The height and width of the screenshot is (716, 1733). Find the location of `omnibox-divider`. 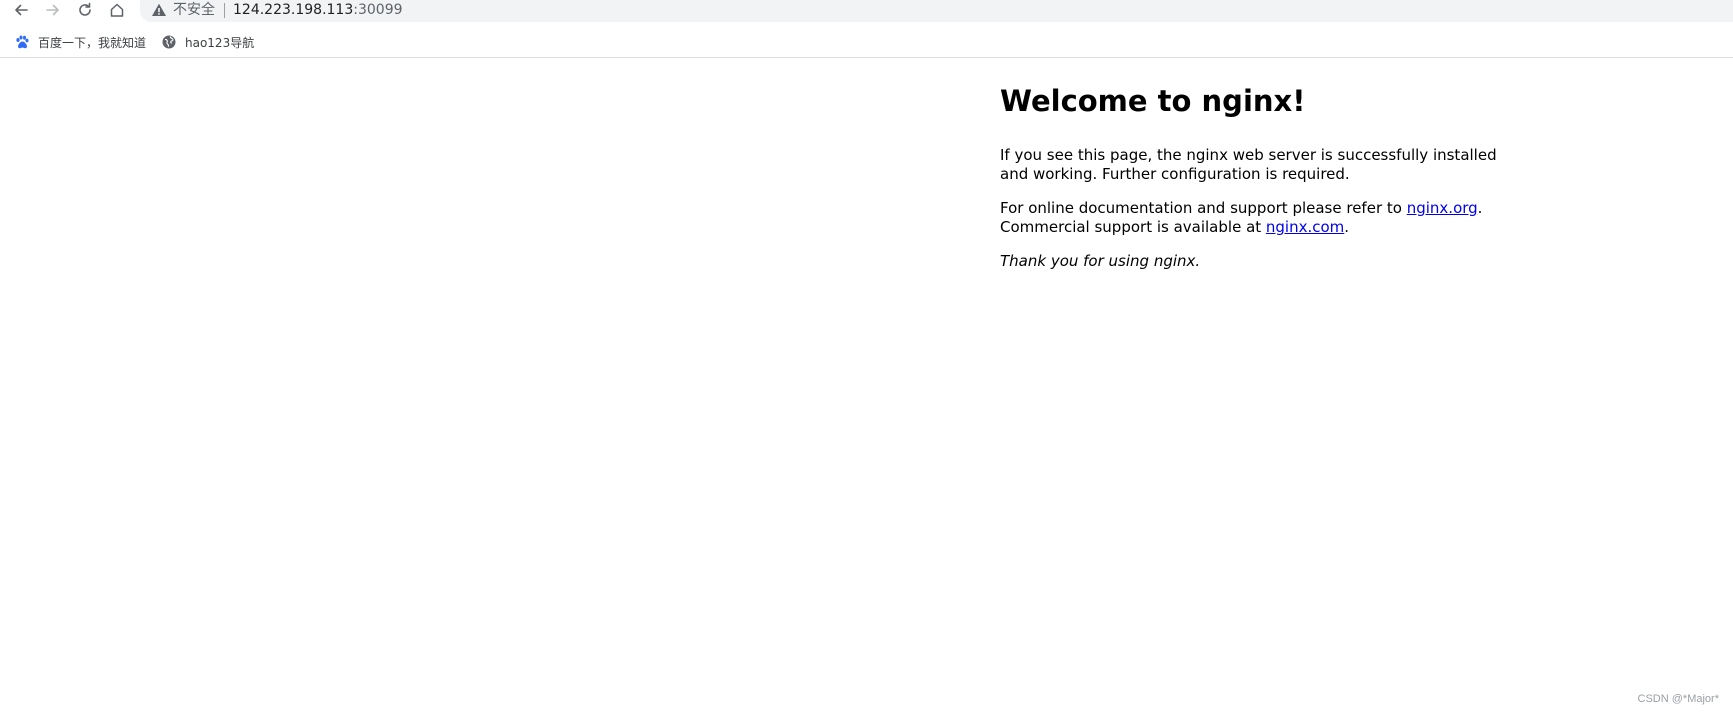

omnibox-divider is located at coordinates (224, 10).